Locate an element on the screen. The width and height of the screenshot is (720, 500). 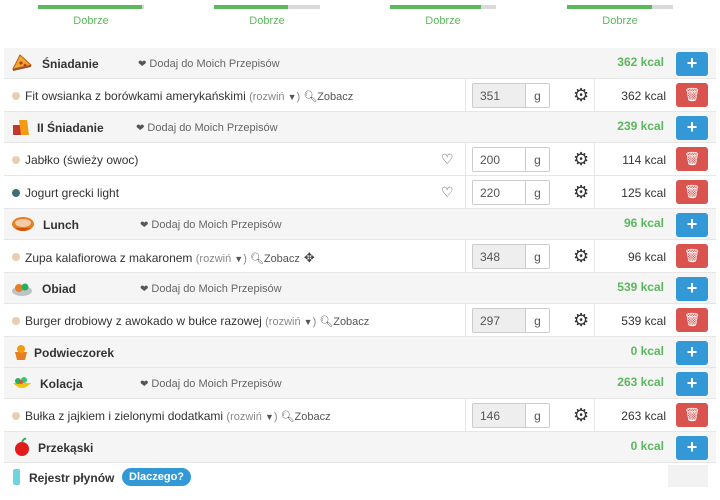
food-kcal: 362 kcal is located at coordinates (643, 96).